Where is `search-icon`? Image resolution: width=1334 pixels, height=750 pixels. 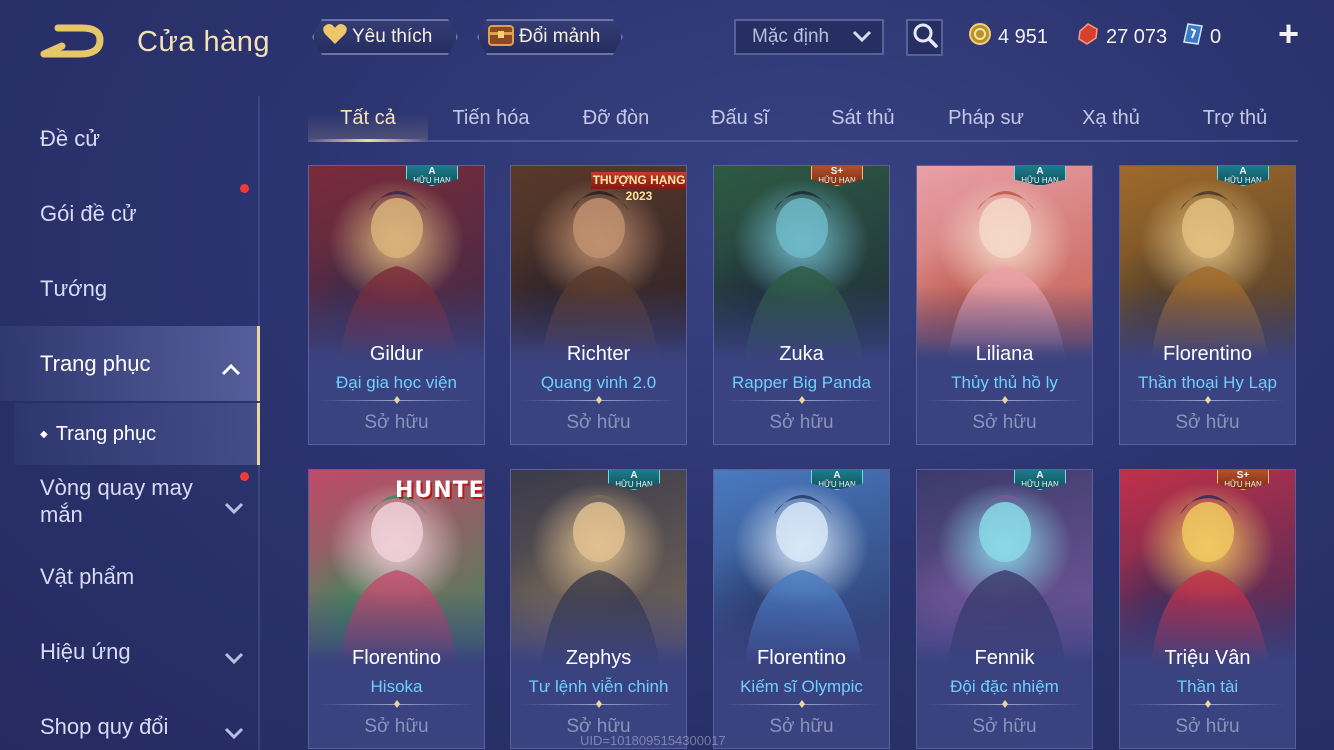 search-icon is located at coordinates (925, 37).